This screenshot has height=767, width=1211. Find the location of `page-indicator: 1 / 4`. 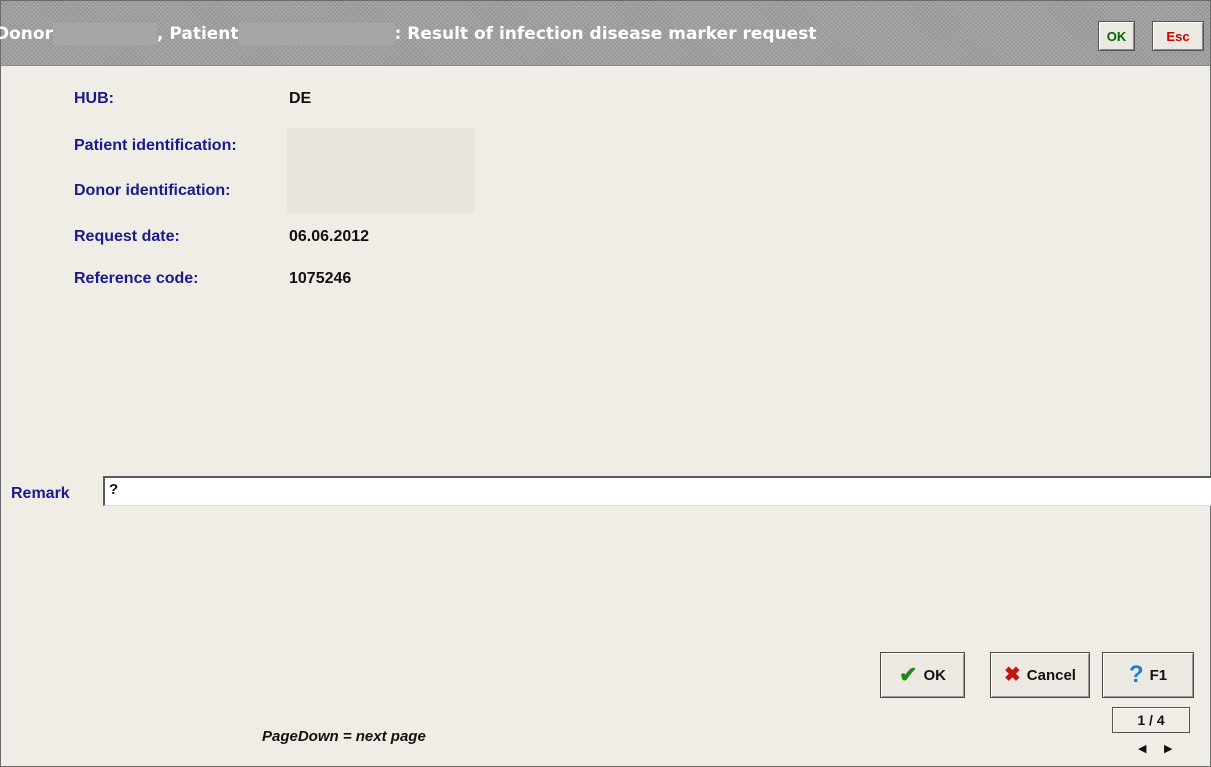

page-indicator: 1 / 4 is located at coordinates (1151, 720).